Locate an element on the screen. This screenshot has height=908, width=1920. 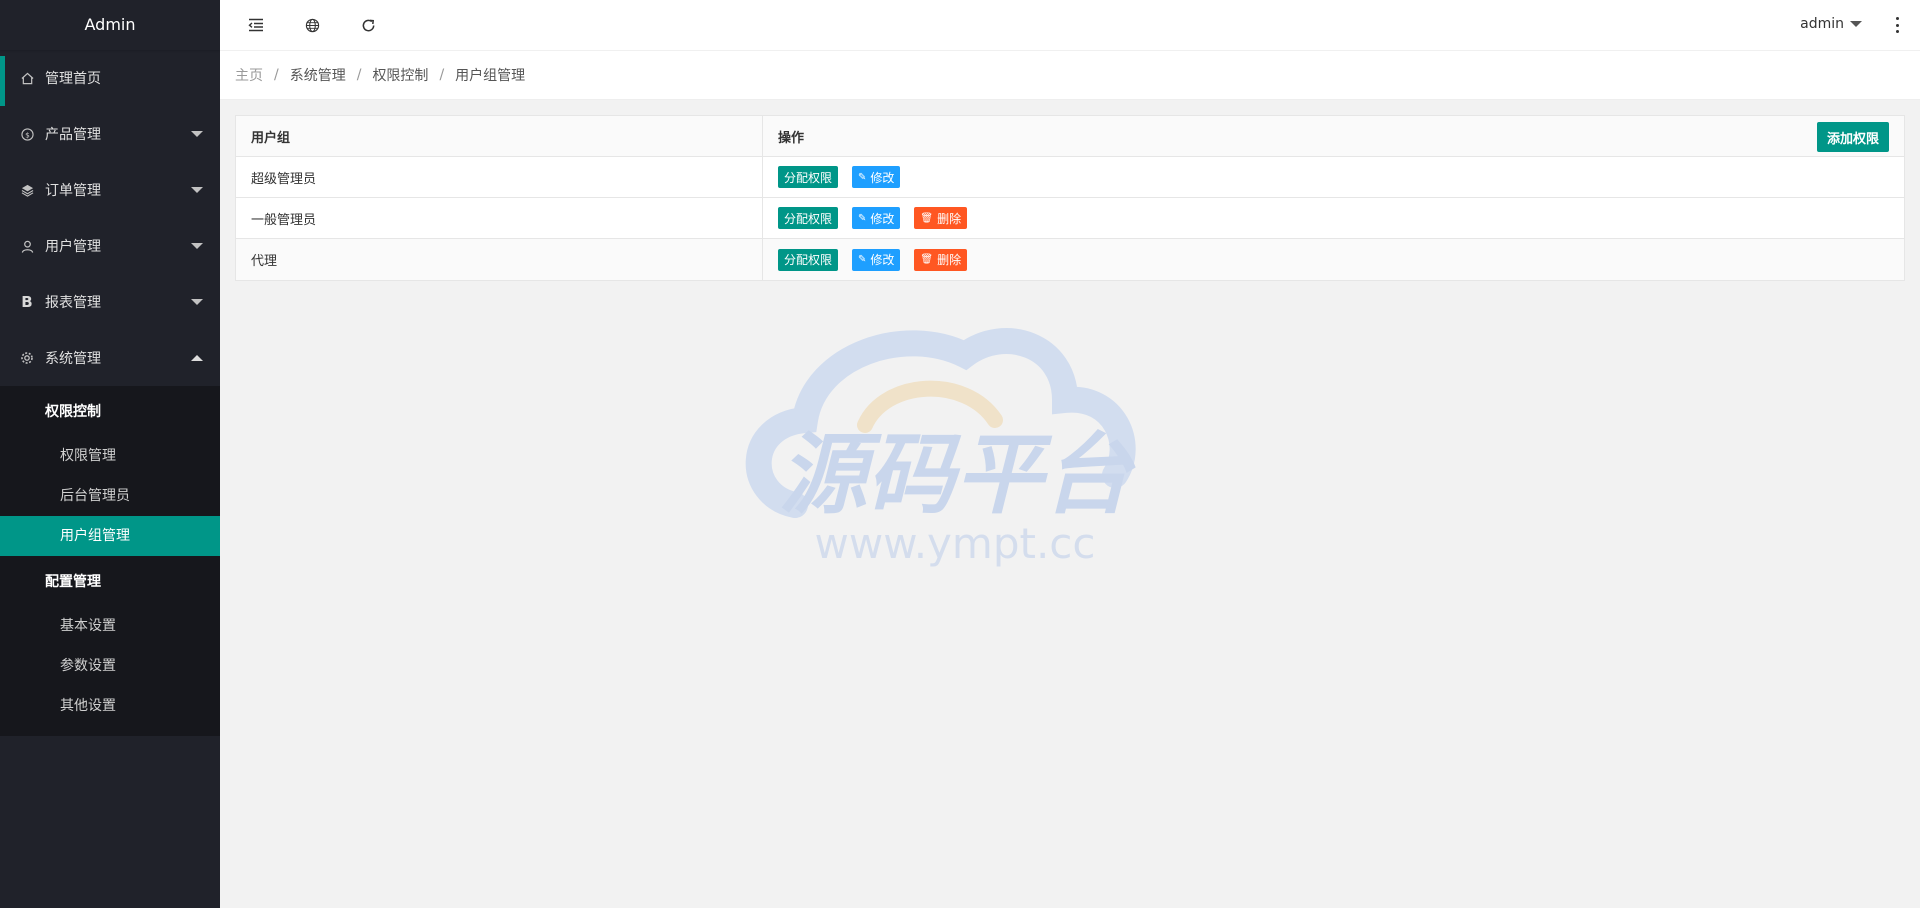
sidebar-item-orders: 订单管理 is located at coordinates (110, 190).